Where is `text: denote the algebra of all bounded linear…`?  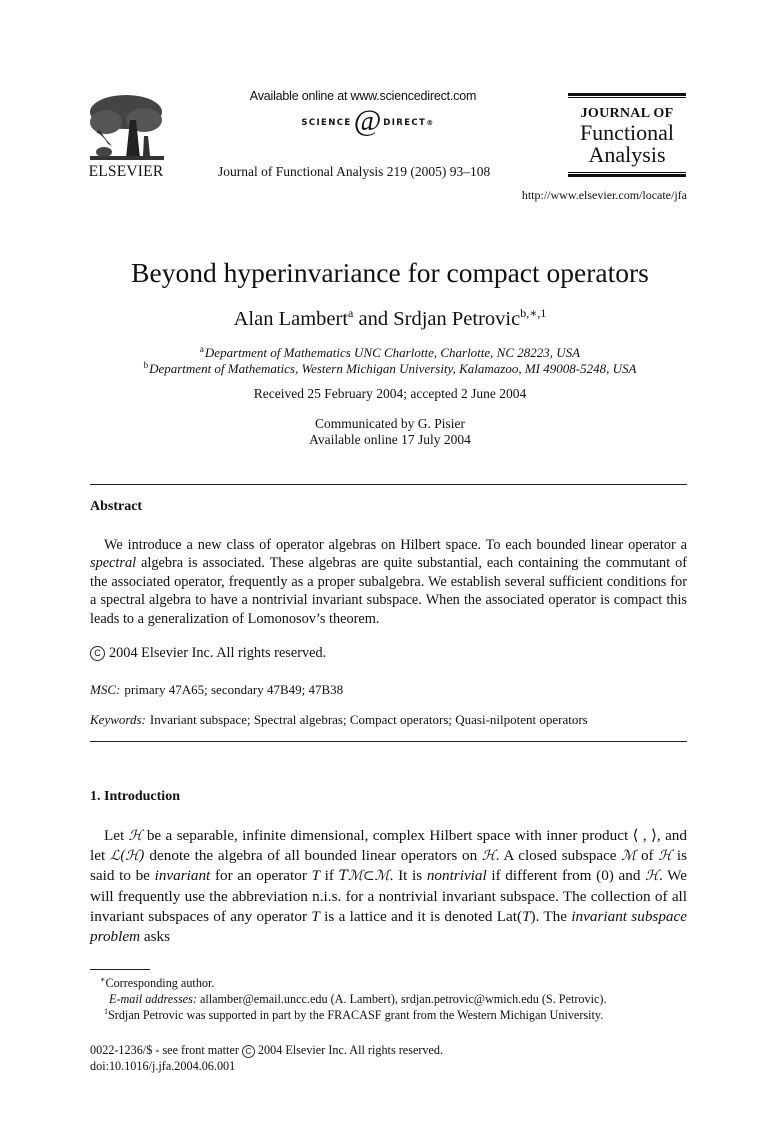 text: denote the algebra of all bounded linear… is located at coordinates (313, 856).